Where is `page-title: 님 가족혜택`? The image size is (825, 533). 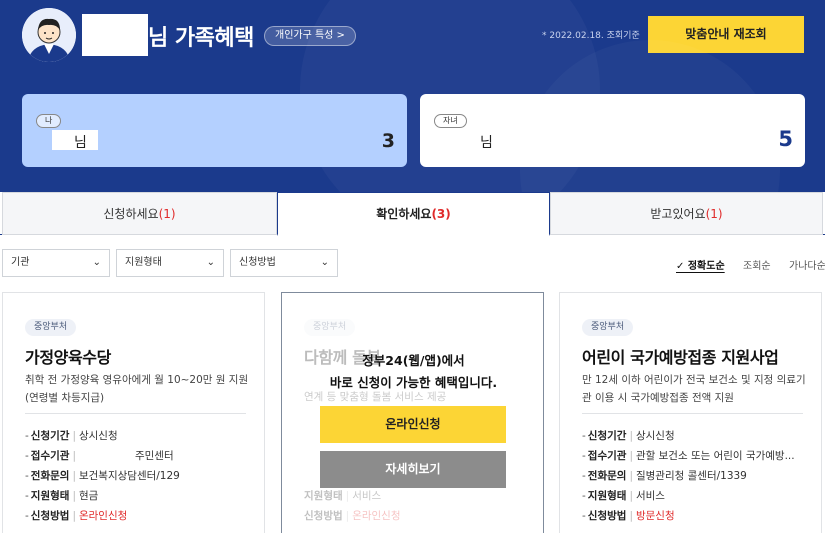
page-title: 님 가족혜택 is located at coordinates (201, 38).